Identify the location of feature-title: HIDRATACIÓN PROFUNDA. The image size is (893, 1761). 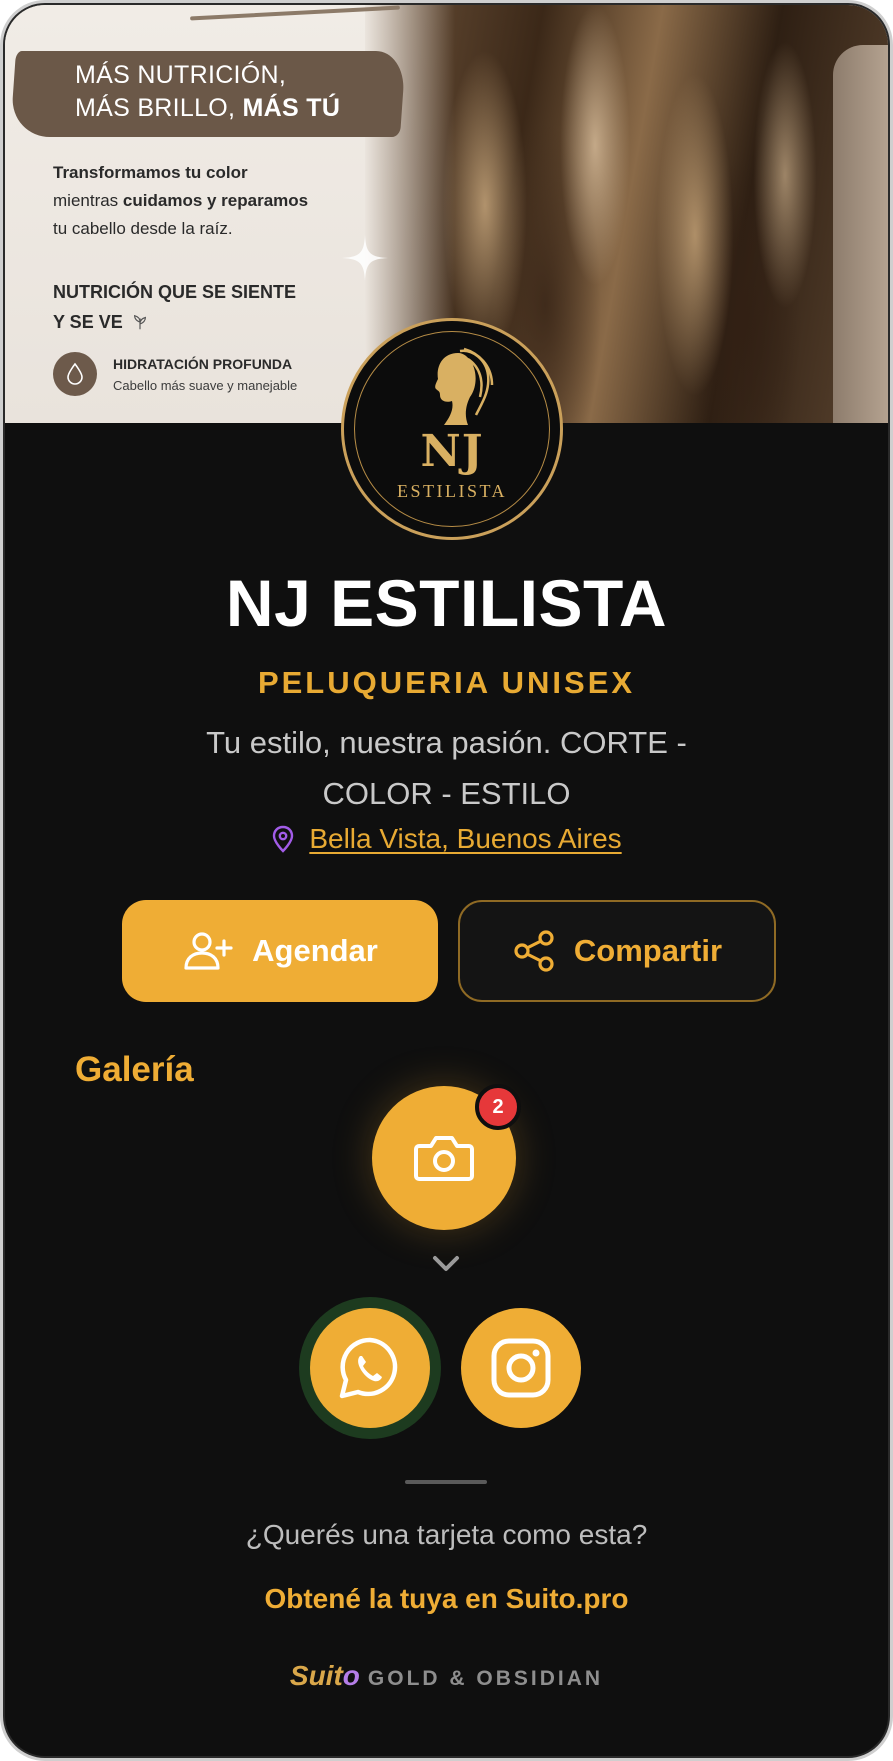
(203, 364).